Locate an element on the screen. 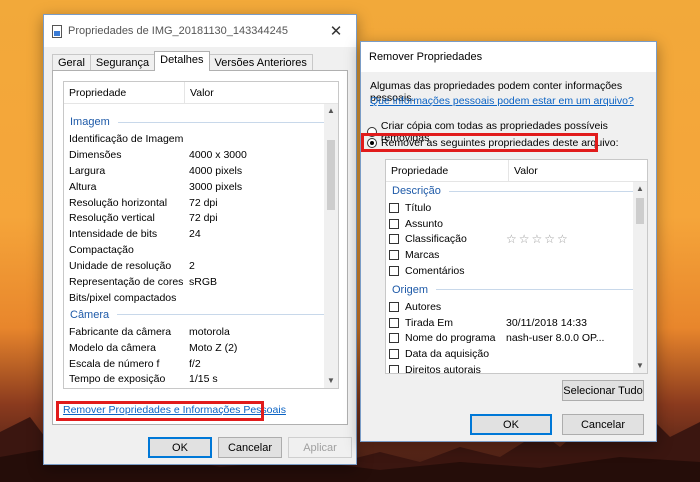 The image size is (700, 482). apply-button: Aplicar is located at coordinates (320, 447).